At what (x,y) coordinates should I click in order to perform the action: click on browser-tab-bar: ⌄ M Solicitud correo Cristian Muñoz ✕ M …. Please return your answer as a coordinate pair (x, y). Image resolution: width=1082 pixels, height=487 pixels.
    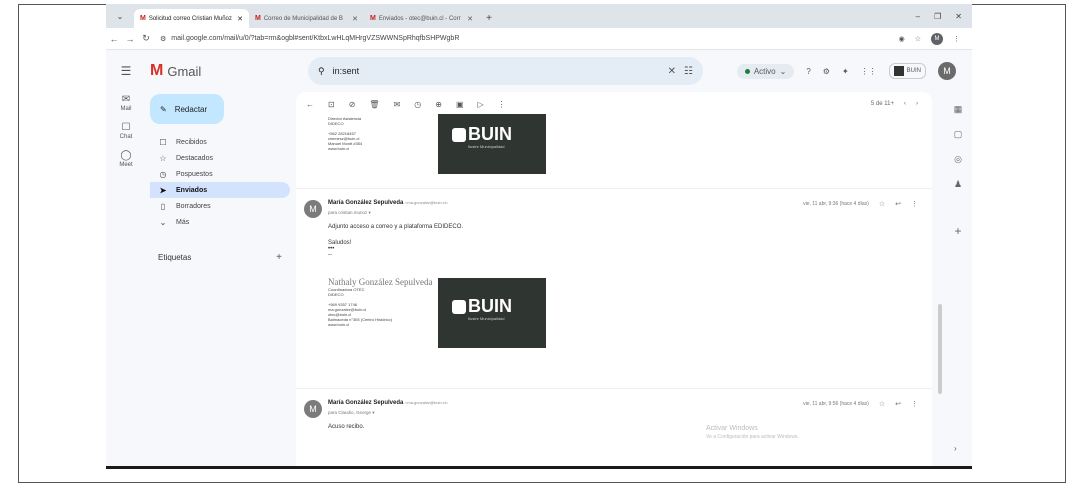
    Looking at the image, I should click on (539, 16).